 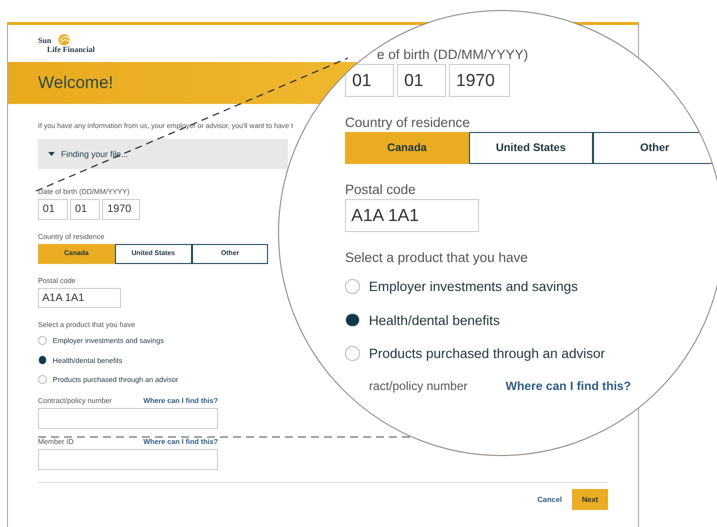 I want to click on field-label: ract/policy number, so click(x=418, y=386).